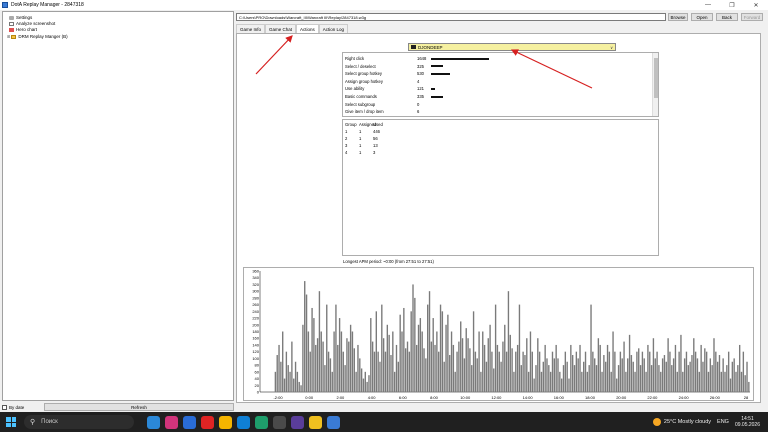 Image resolution: width=768 pixels, height=432 pixels. I want to click on player-select: DJONDEEP ∨, so click(512, 47).